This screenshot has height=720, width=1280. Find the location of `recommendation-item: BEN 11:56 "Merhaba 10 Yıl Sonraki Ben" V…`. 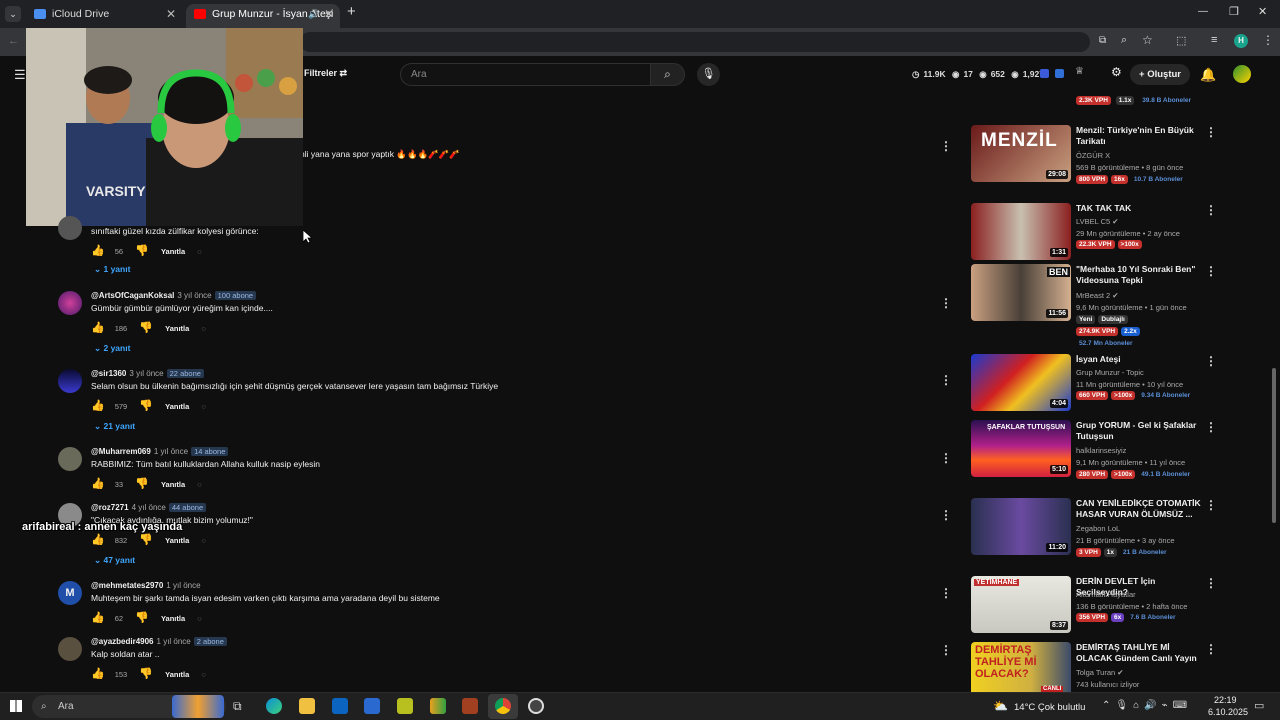

recommendation-item: BEN 11:56 "Merhaba 10 Yıl Sonraki Ben" V… is located at coordinates (1096, 306).